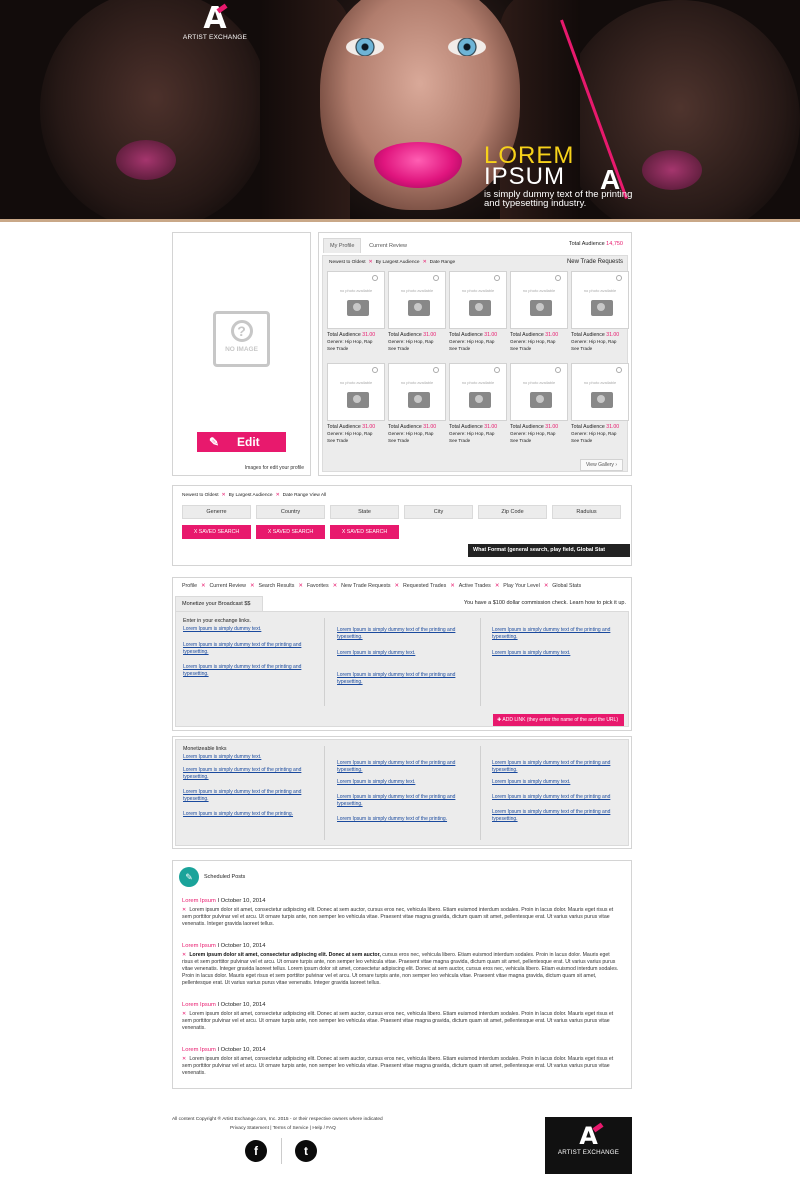  Describe the element at coordinates (200, 495) in the screenshot. I see `search-filter-newest: Newest to Oldest` at that location.